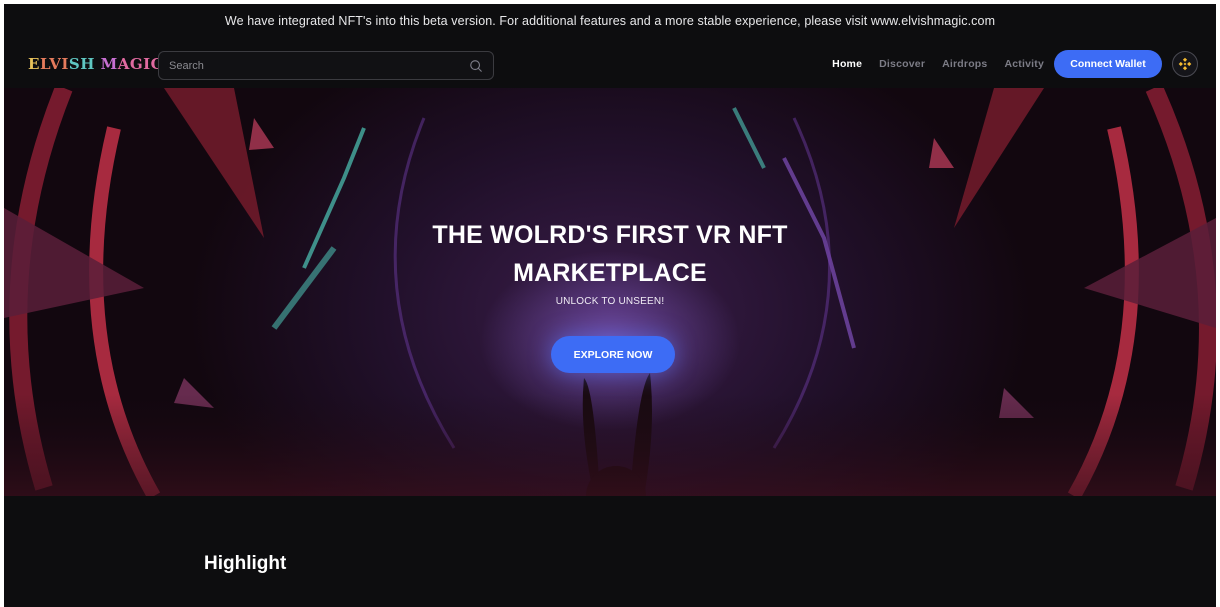 This screenshot has width=1220, height=607. What do you see at coordinates (610, 254) in the screenshot?
I see `hero-title: THE WOLRD'S FIRST VR NFT MARKETPLACE` at bounding box center [610, 254].